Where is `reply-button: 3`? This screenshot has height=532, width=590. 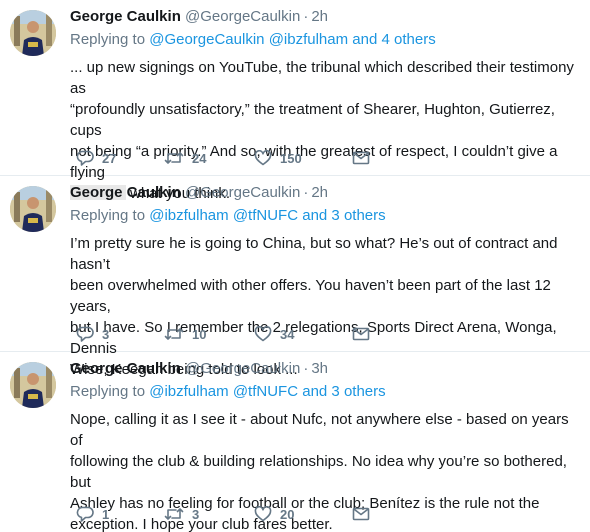 reply-button: 3 is located at coordinates (106, 334).